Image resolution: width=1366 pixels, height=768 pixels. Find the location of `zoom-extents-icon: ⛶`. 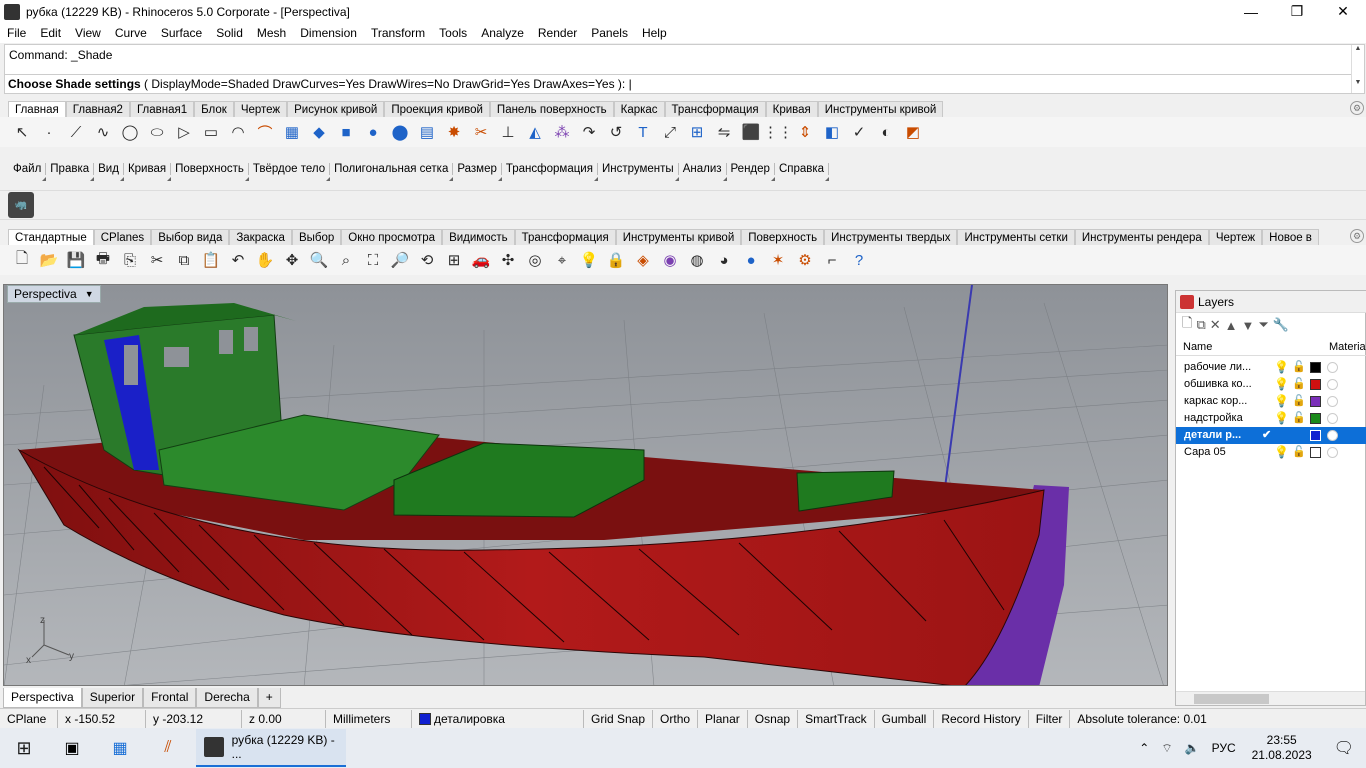

zoom-extents-icon: ⛶ is located at coordinates (373, 260).